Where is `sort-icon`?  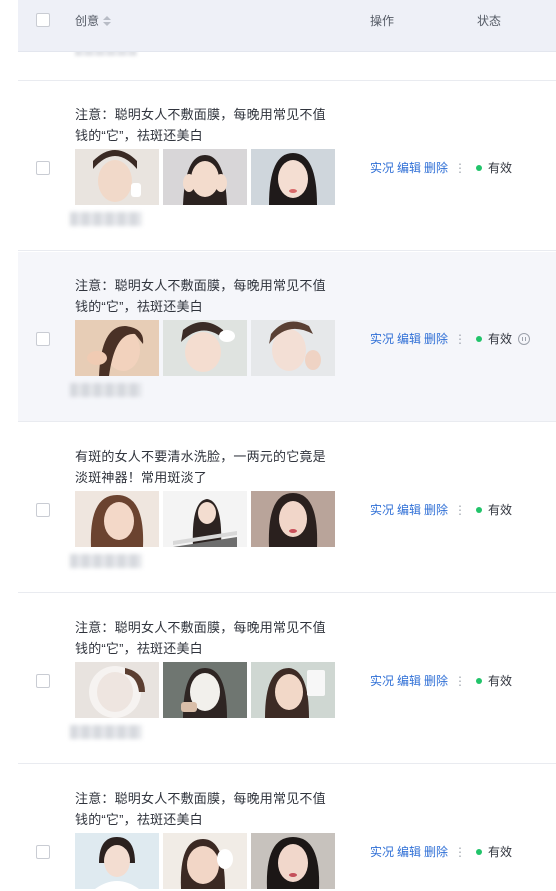 sort-icon is located at coordinates (107, 21).